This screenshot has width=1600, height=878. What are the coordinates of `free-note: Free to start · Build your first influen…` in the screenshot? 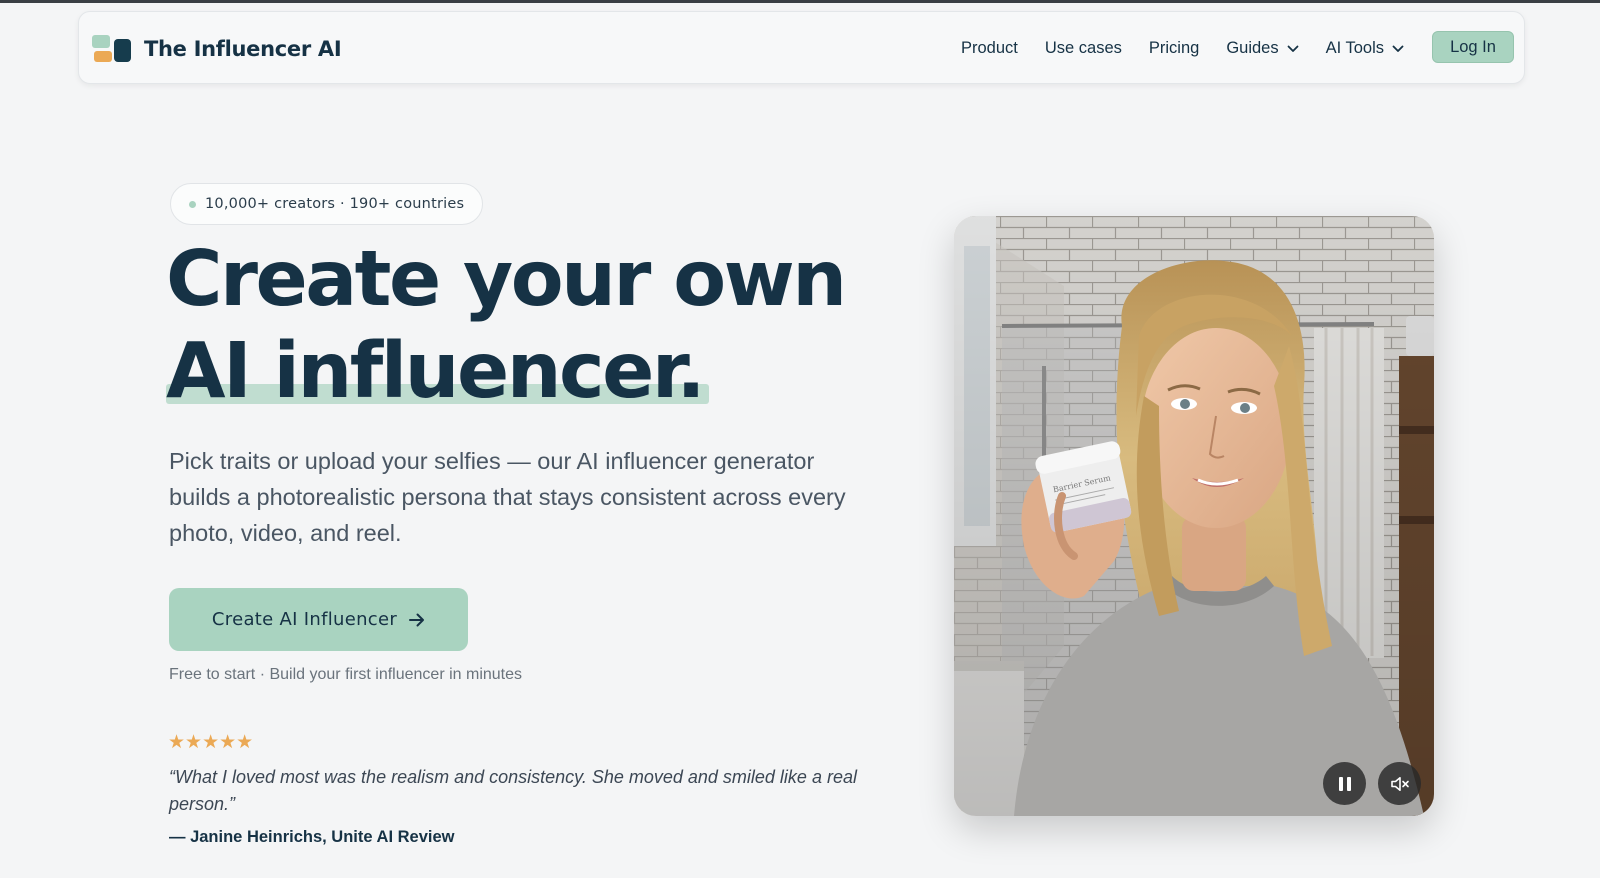 It's located at (346, 674).